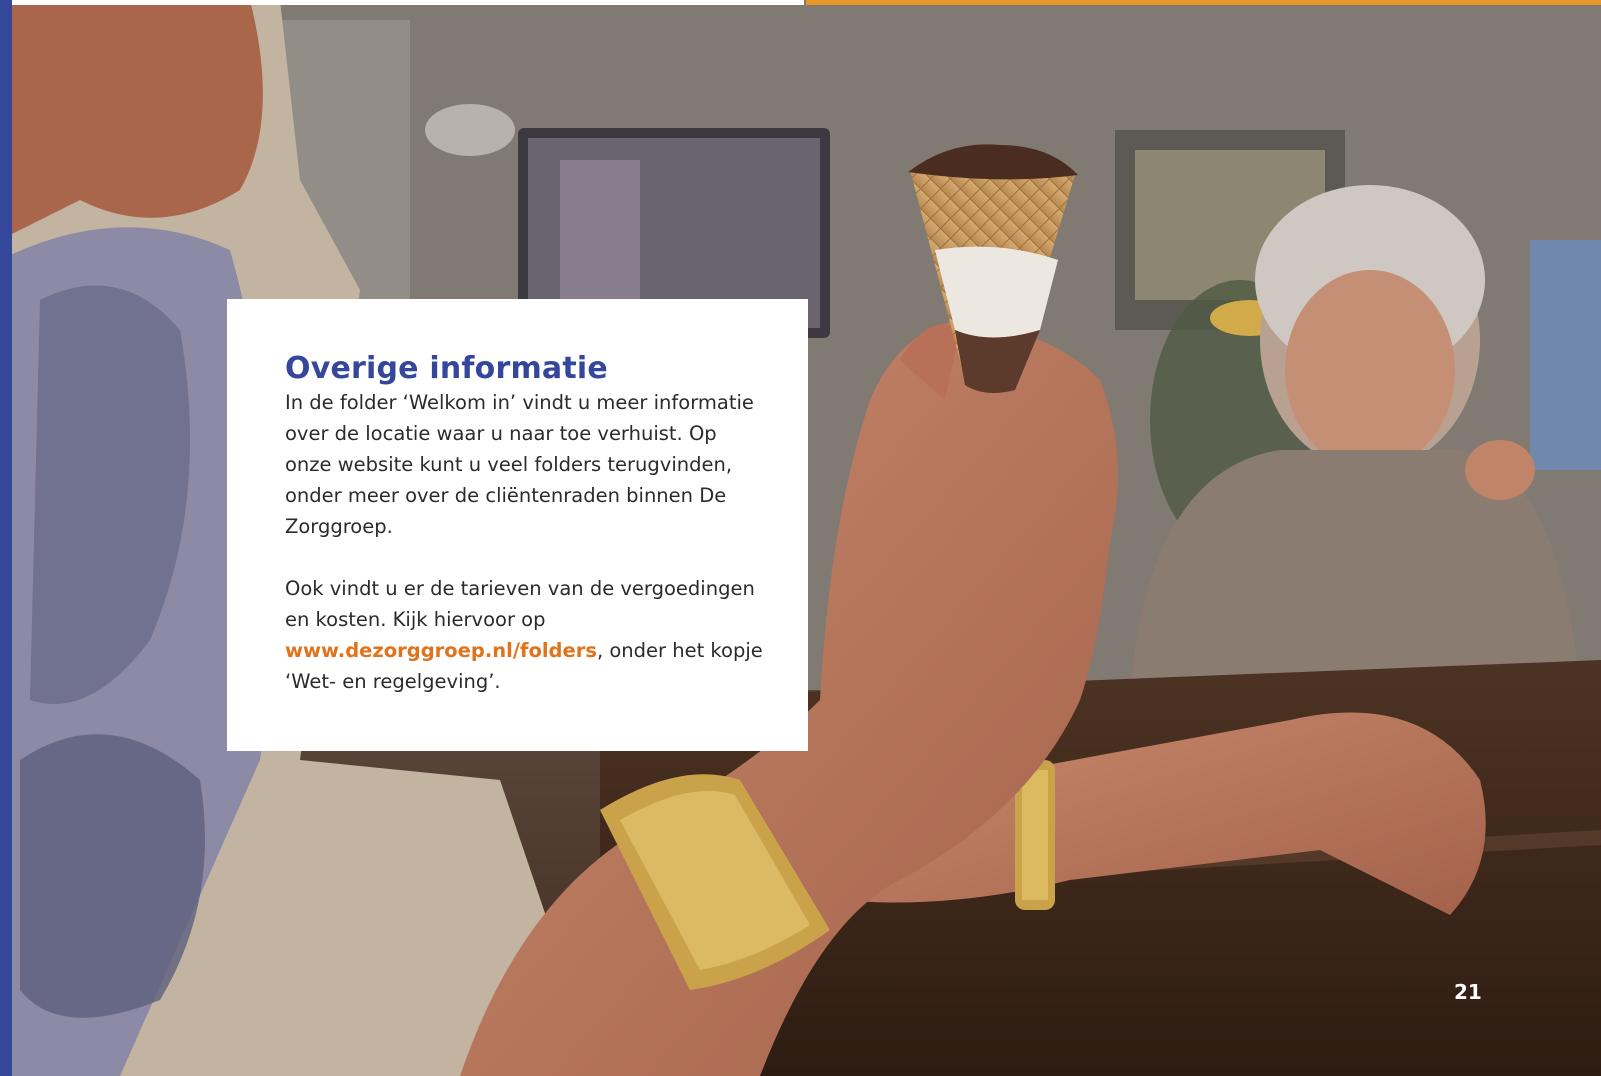  What do you see at coordinates (1203, 2) in the screenshot?
I see `top-divider-orange` at bounding box center [1203, 2].